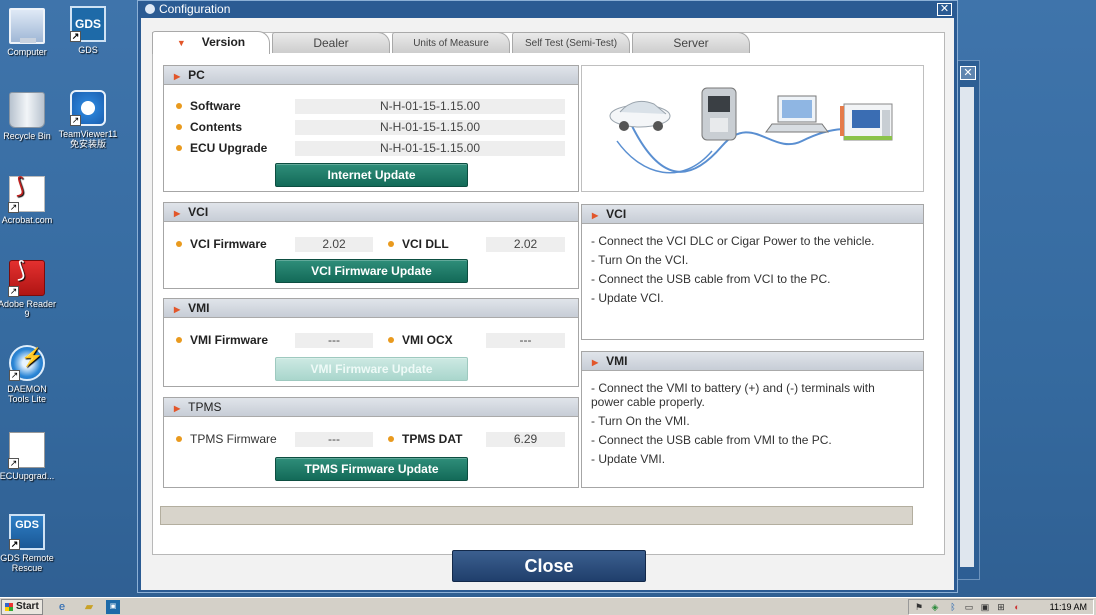  Describe the element at coordinates (525, 340) in the screenshot. I see `vmi-ocx-value: ---` at that location.